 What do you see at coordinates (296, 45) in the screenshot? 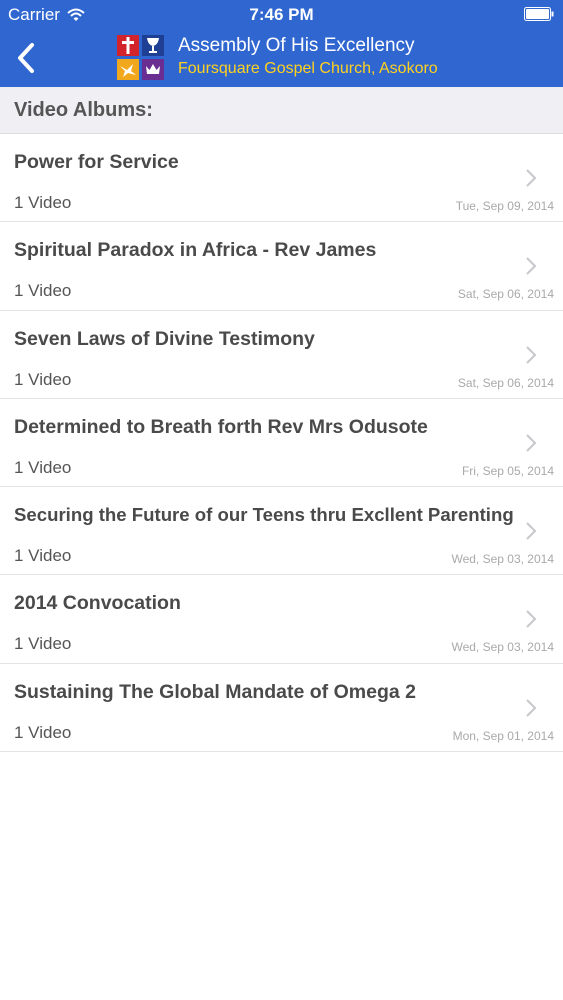
I see `app-title: Assembly Of His Excellency` at bounding box center [296, 45].